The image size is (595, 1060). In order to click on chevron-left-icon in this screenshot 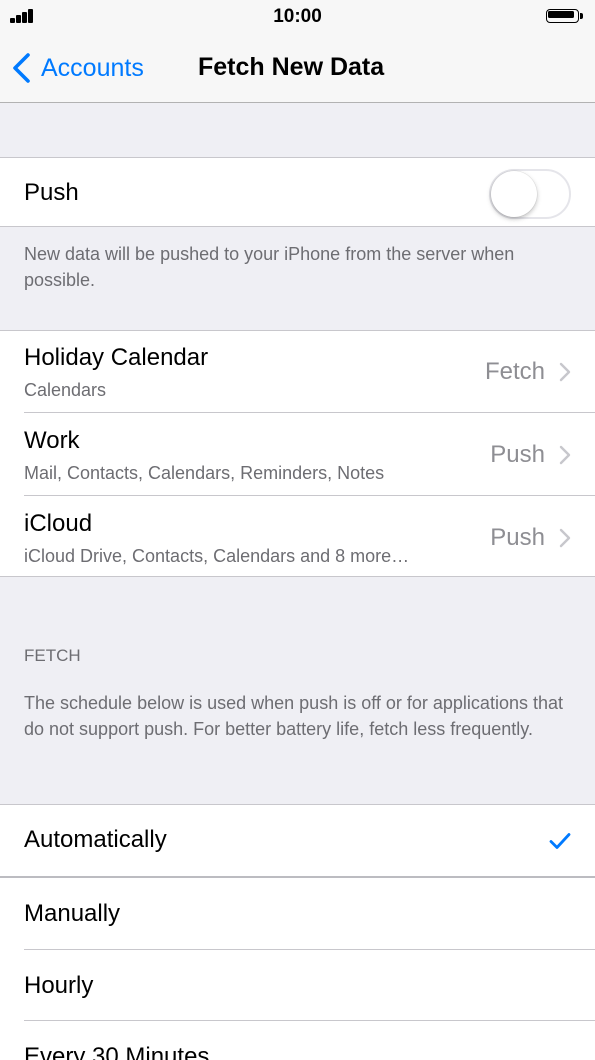, I will do `click(21, 68)`.